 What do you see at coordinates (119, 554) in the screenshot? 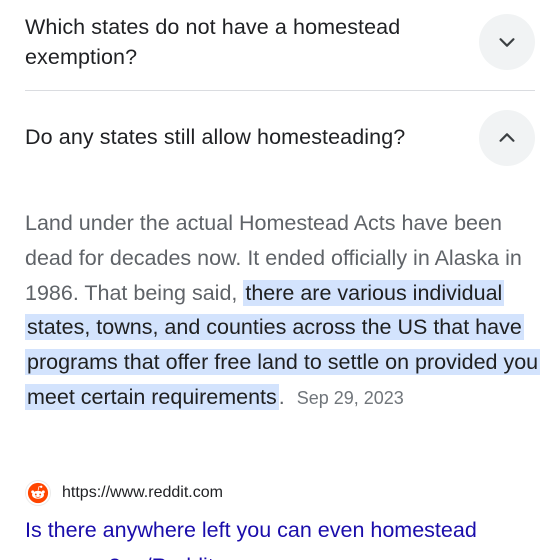
I see `result-title-link-cont: anymore? : r/Reddit` at bounding box center [119, 554].